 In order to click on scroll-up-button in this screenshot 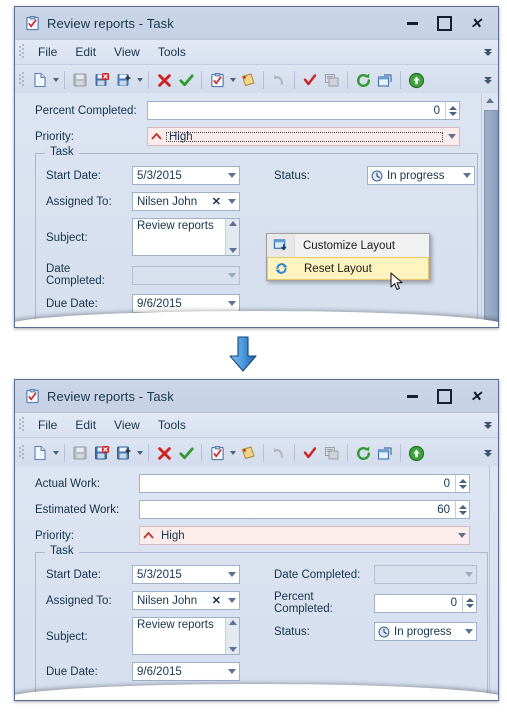, I will do `click(490, 100)`.